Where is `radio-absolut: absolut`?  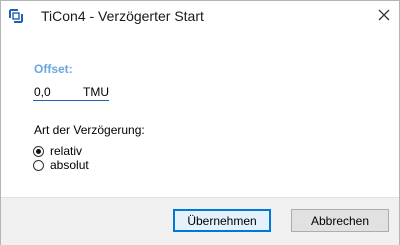 radio-absolut: absolut is located at coordinates (61, 165).